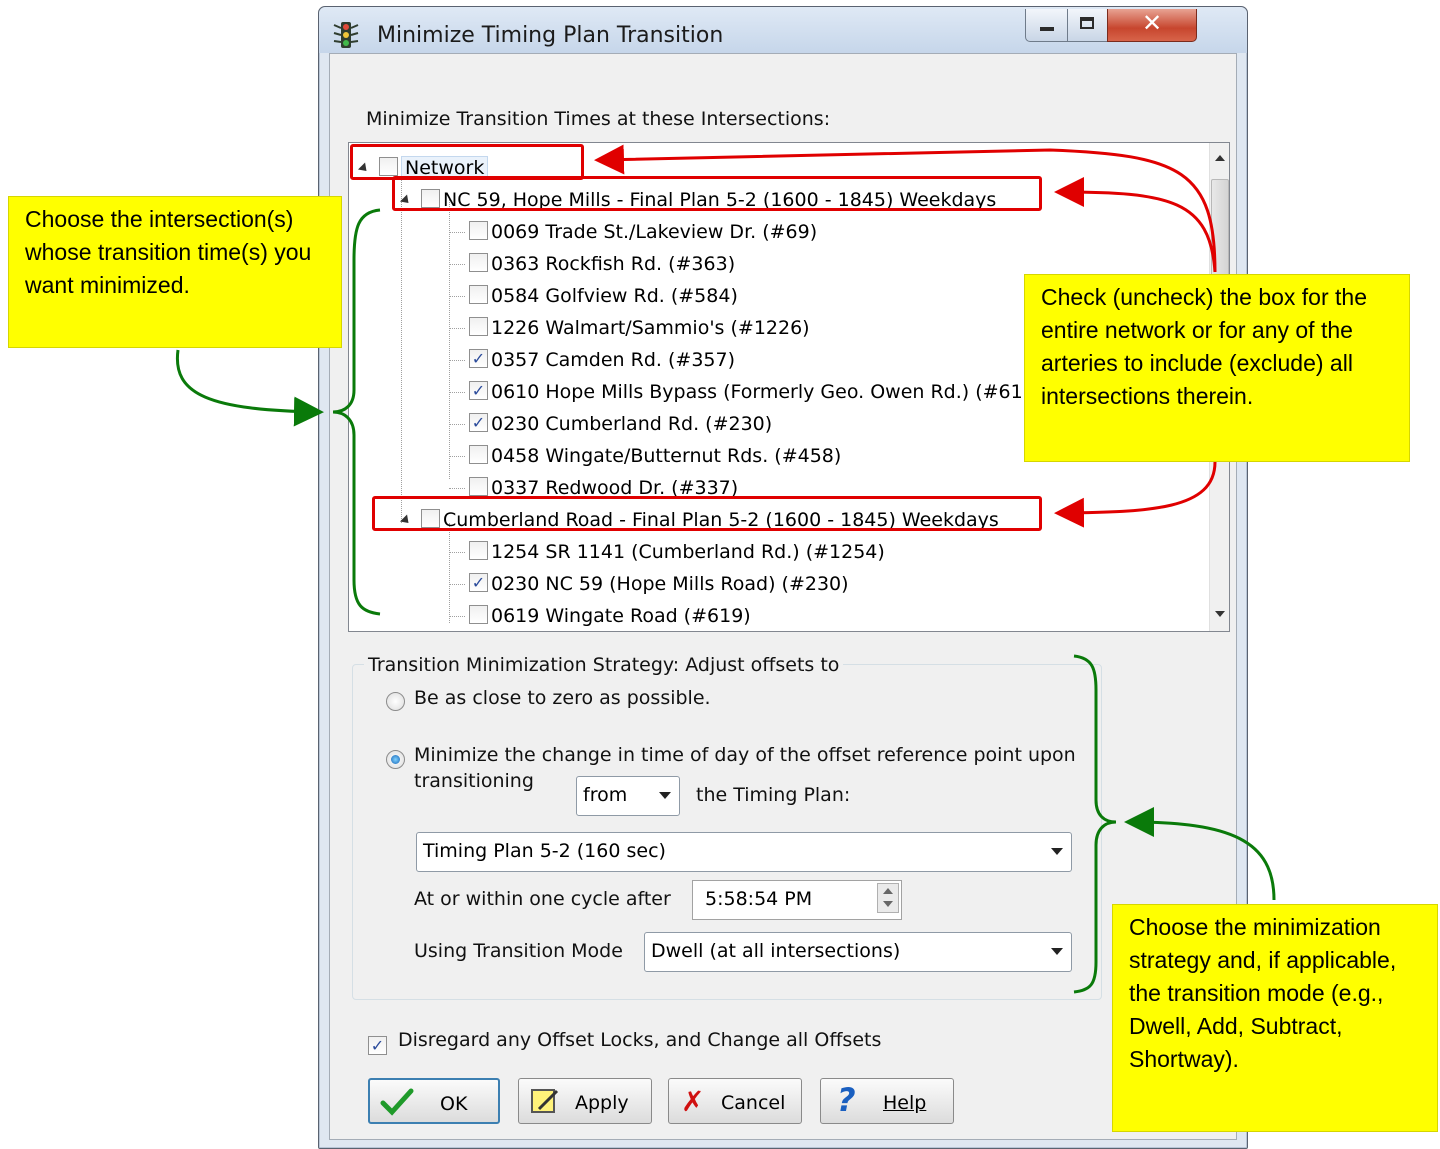 Image resolution: width=1440 pixels, height=1149 pixels. I want to click on green-arrow-left, so click(249, 388).